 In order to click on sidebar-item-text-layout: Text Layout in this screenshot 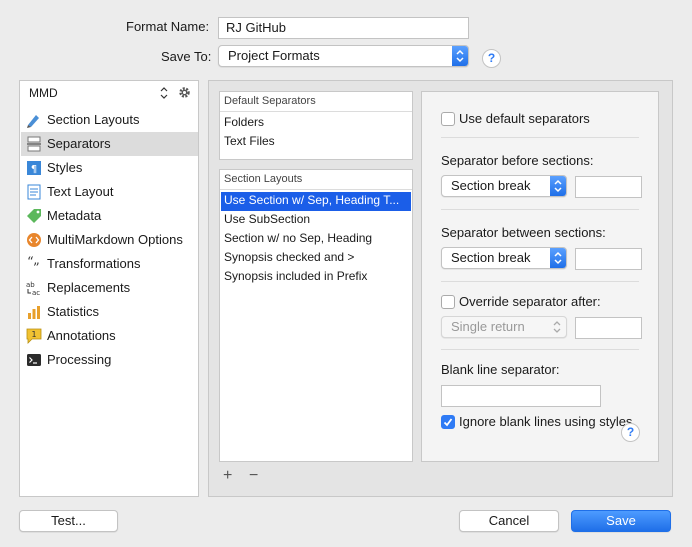, I will do `click(109, 192)`.